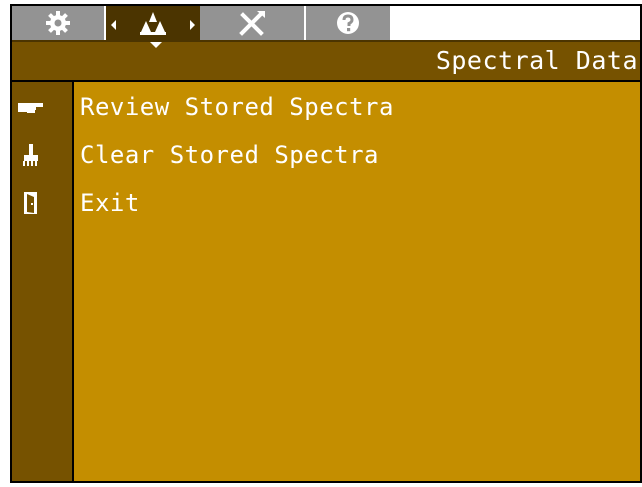  What do you see at coordinates (31, 155) in the screenshot?
I see `broom-icon` at bounding box center [31, 155].